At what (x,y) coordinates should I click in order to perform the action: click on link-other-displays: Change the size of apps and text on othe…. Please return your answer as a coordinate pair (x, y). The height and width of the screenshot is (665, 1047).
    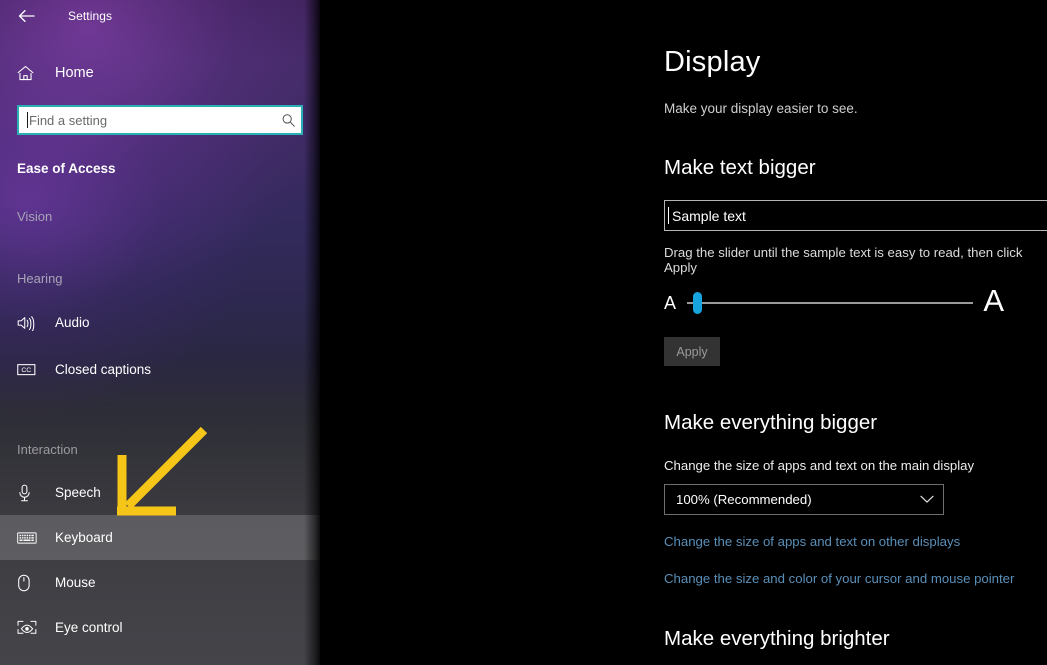
    Looking at the image, I should click on (855, 541).